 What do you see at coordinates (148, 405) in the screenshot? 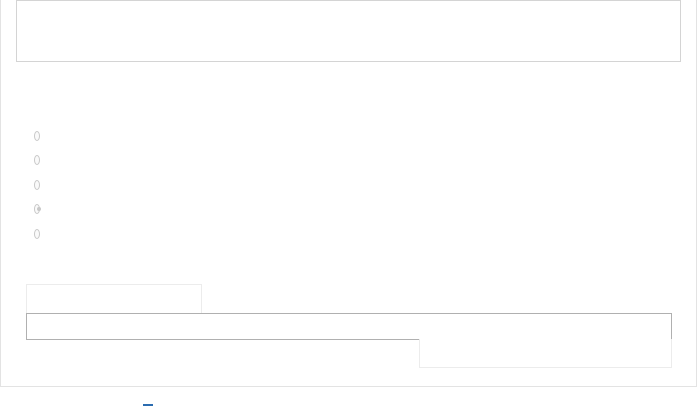
I see `text-cursor-icon` at bounding box center [148, 405].